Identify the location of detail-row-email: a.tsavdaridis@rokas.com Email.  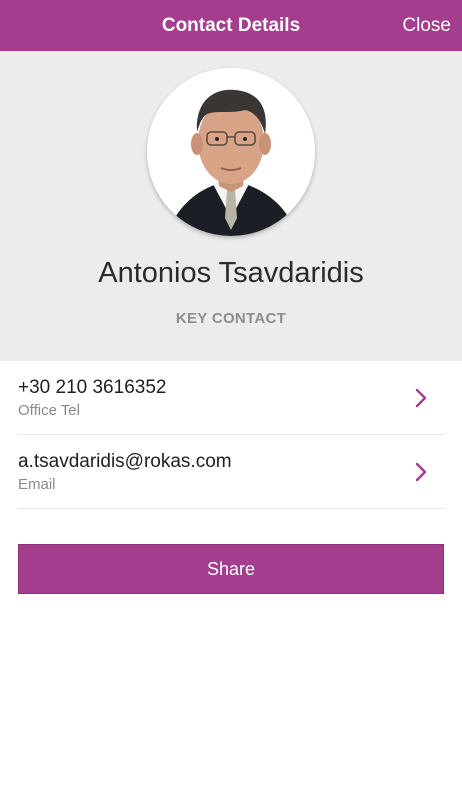
(231, 472).